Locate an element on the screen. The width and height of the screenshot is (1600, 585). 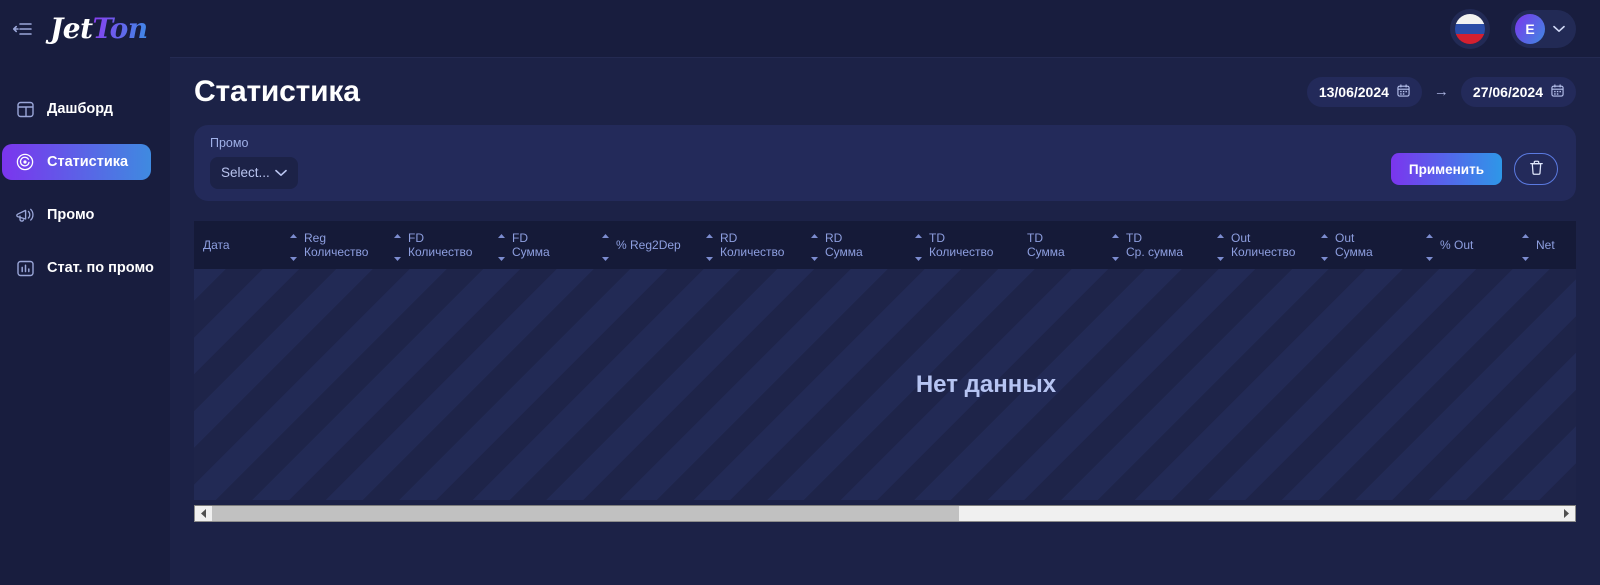
app-logo: JetTon is located at coordinates (99, 29).